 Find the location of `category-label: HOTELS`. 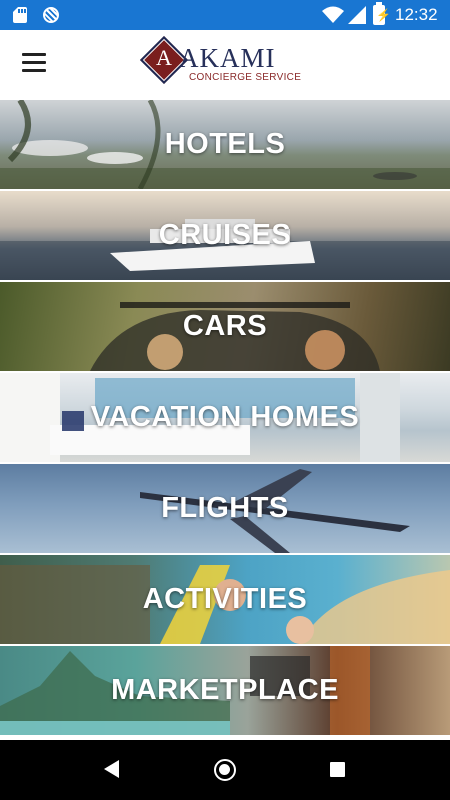

category-label: HOTELS is located at coordinates (225, 144).